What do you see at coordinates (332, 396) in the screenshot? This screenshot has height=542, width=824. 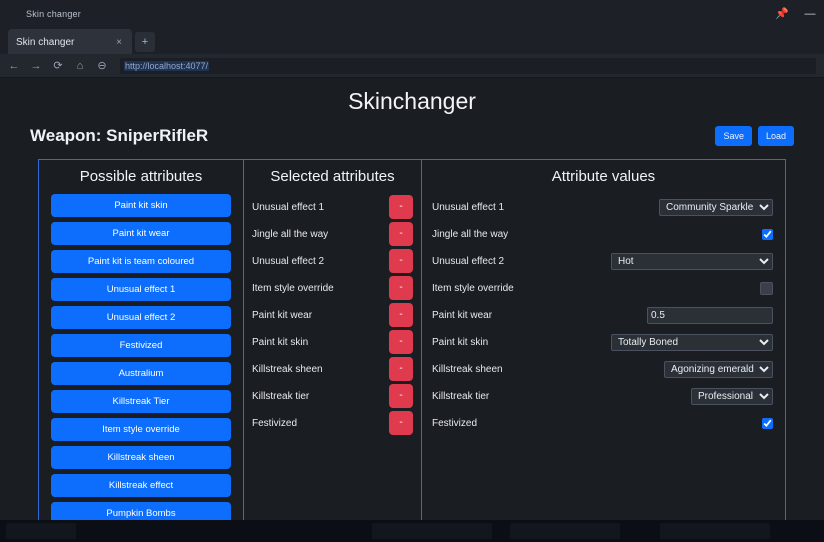 I see `selected-attribute-row: Killstreak tier -` at bounding box center [332, 396].